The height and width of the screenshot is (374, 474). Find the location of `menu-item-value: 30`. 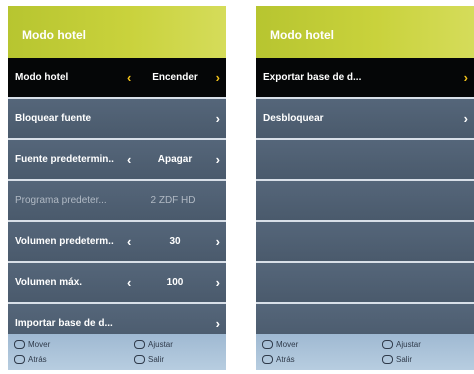

menu-item-value: 30 is located at coordinates (175, 241).